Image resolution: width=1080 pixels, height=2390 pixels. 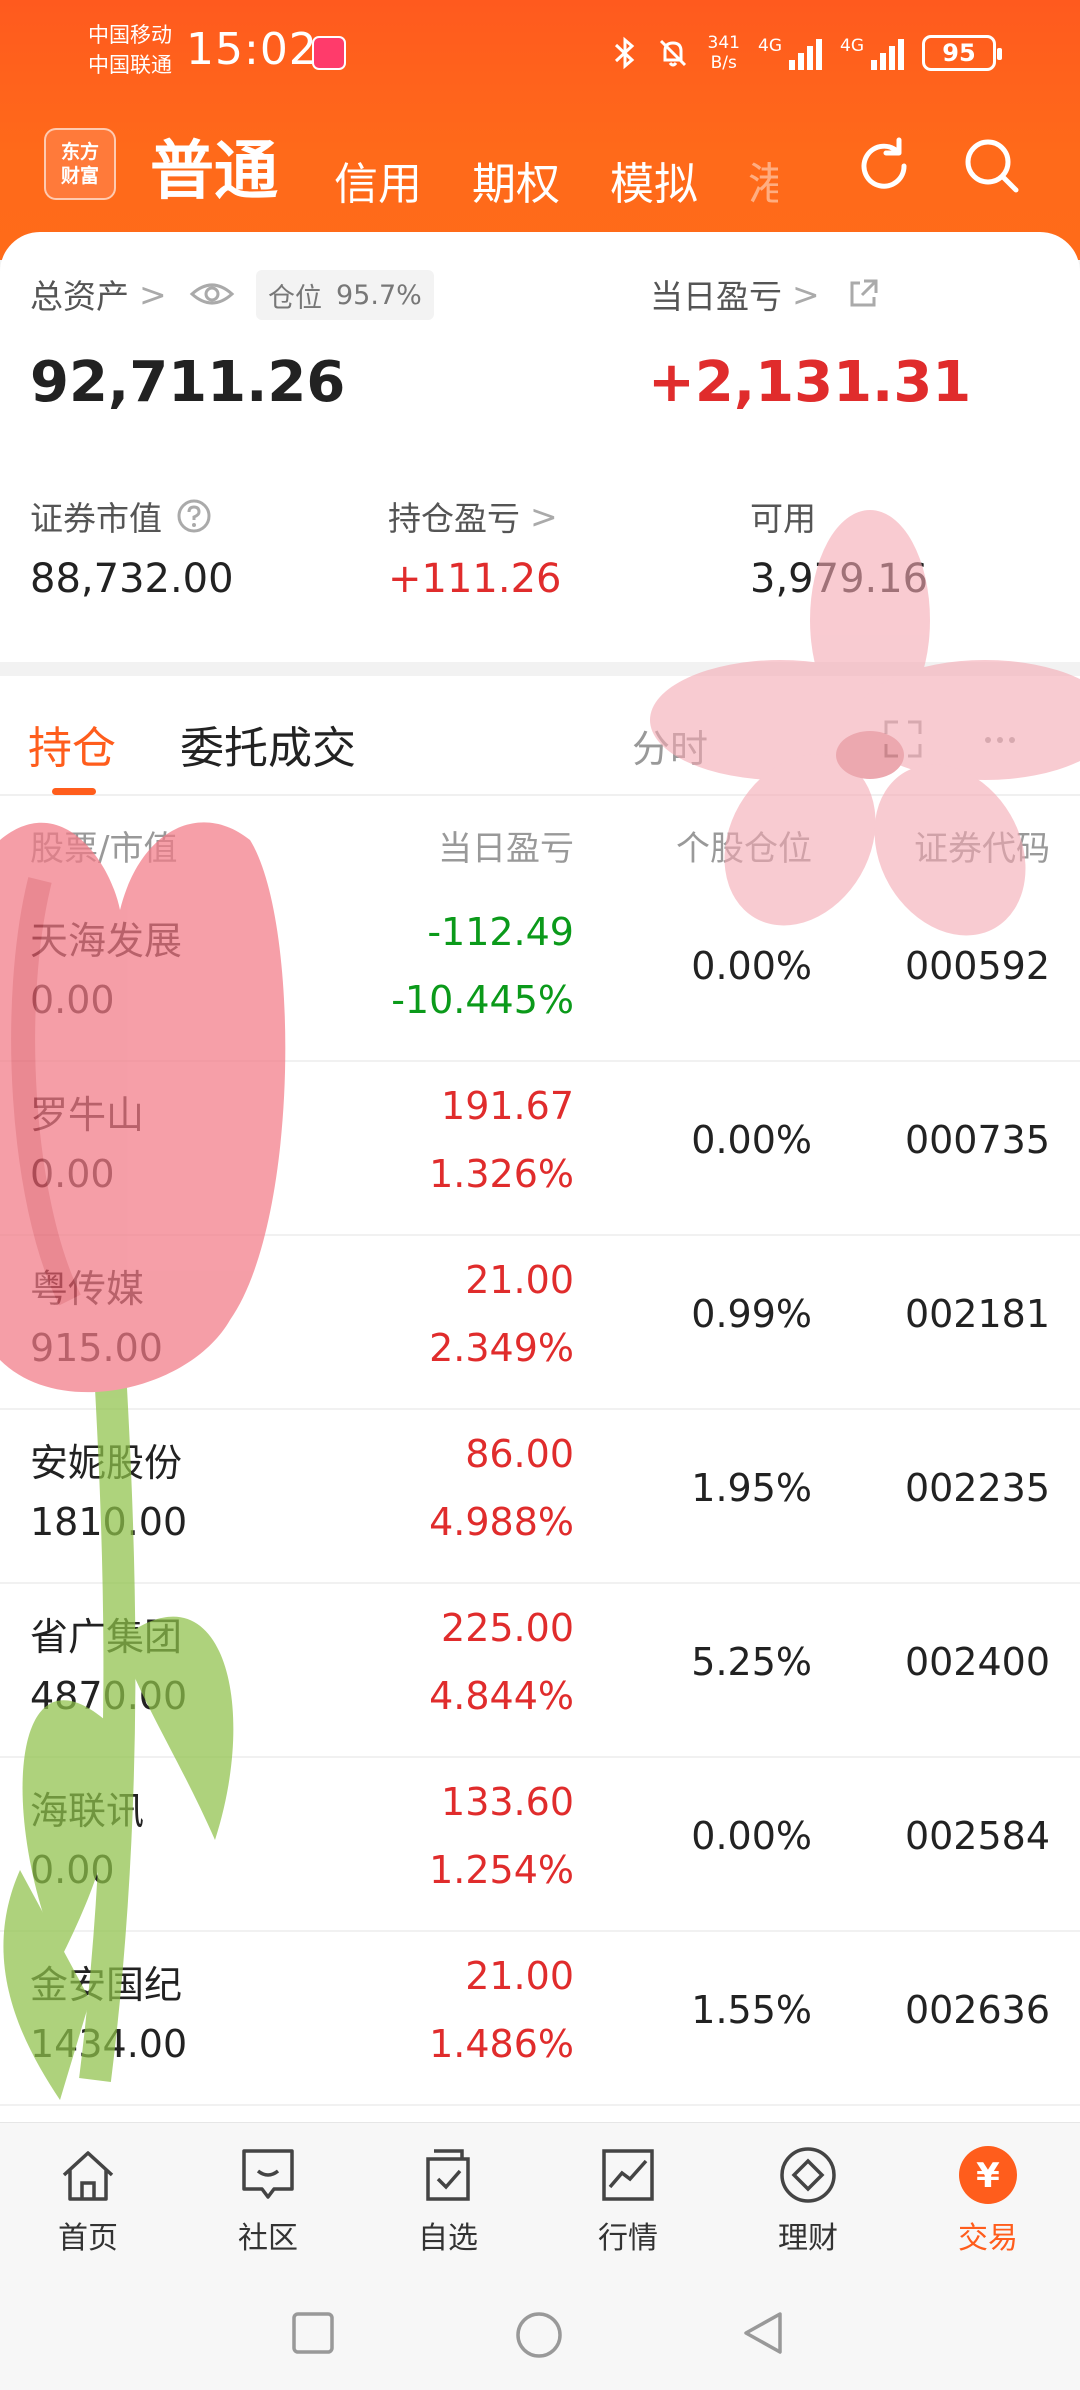 What do you see at coordinates (313, 2333) in the screenshot?
I see `recents-icon` at bounding box center [313, 2333].